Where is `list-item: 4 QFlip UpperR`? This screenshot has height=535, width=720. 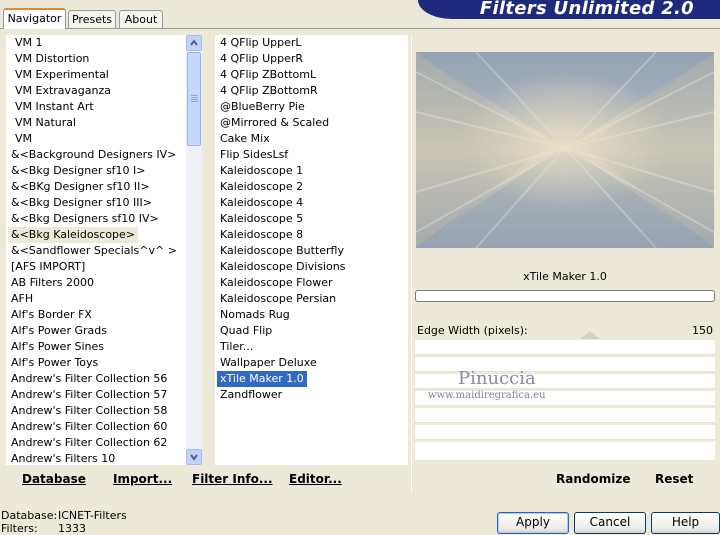
list-item: 4 QFlip UpperR is located at coordinates (311, 59).